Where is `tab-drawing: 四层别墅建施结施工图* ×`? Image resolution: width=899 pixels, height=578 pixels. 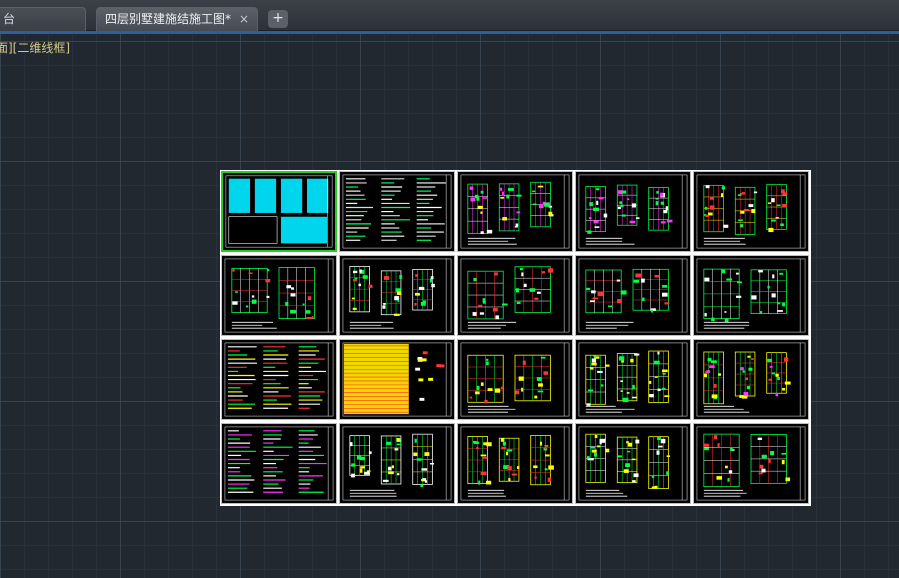
tab-drawing: 四层别墅建施结施工图* × is located at coordinates (177, 19).